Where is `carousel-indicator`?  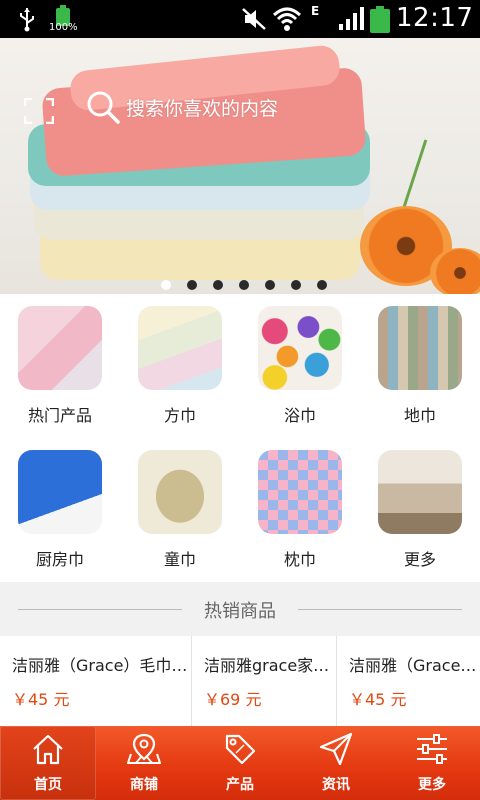 carousel-indicator is located at coordinates (240, 286).